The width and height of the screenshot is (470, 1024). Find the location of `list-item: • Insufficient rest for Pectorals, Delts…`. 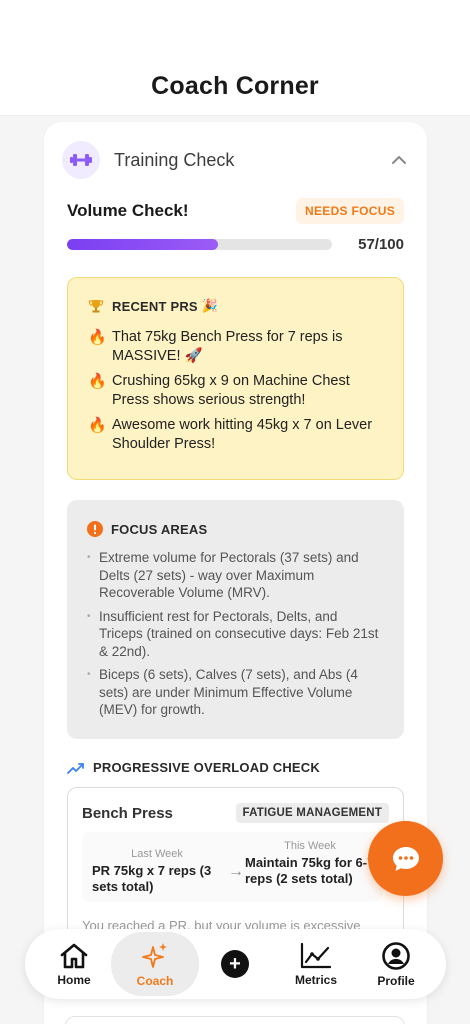

list-item: • Insufficient rest for Pectorals, Delts… is located at coordinates (235, 634).